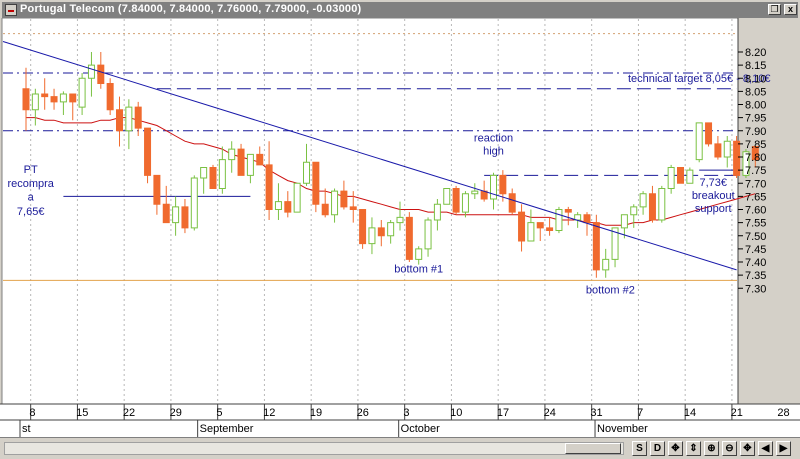 The height and width of the screenshot is (459, 800). Describe the element at coordinates (176, 413) in the screenshot. I see `x-tick-label: 29` at that location.